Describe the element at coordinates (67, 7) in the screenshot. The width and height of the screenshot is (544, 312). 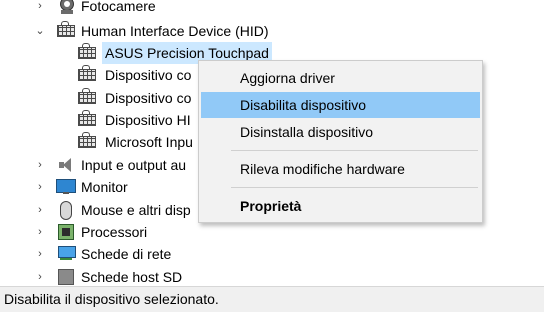
I see `camera-icon` at that location.